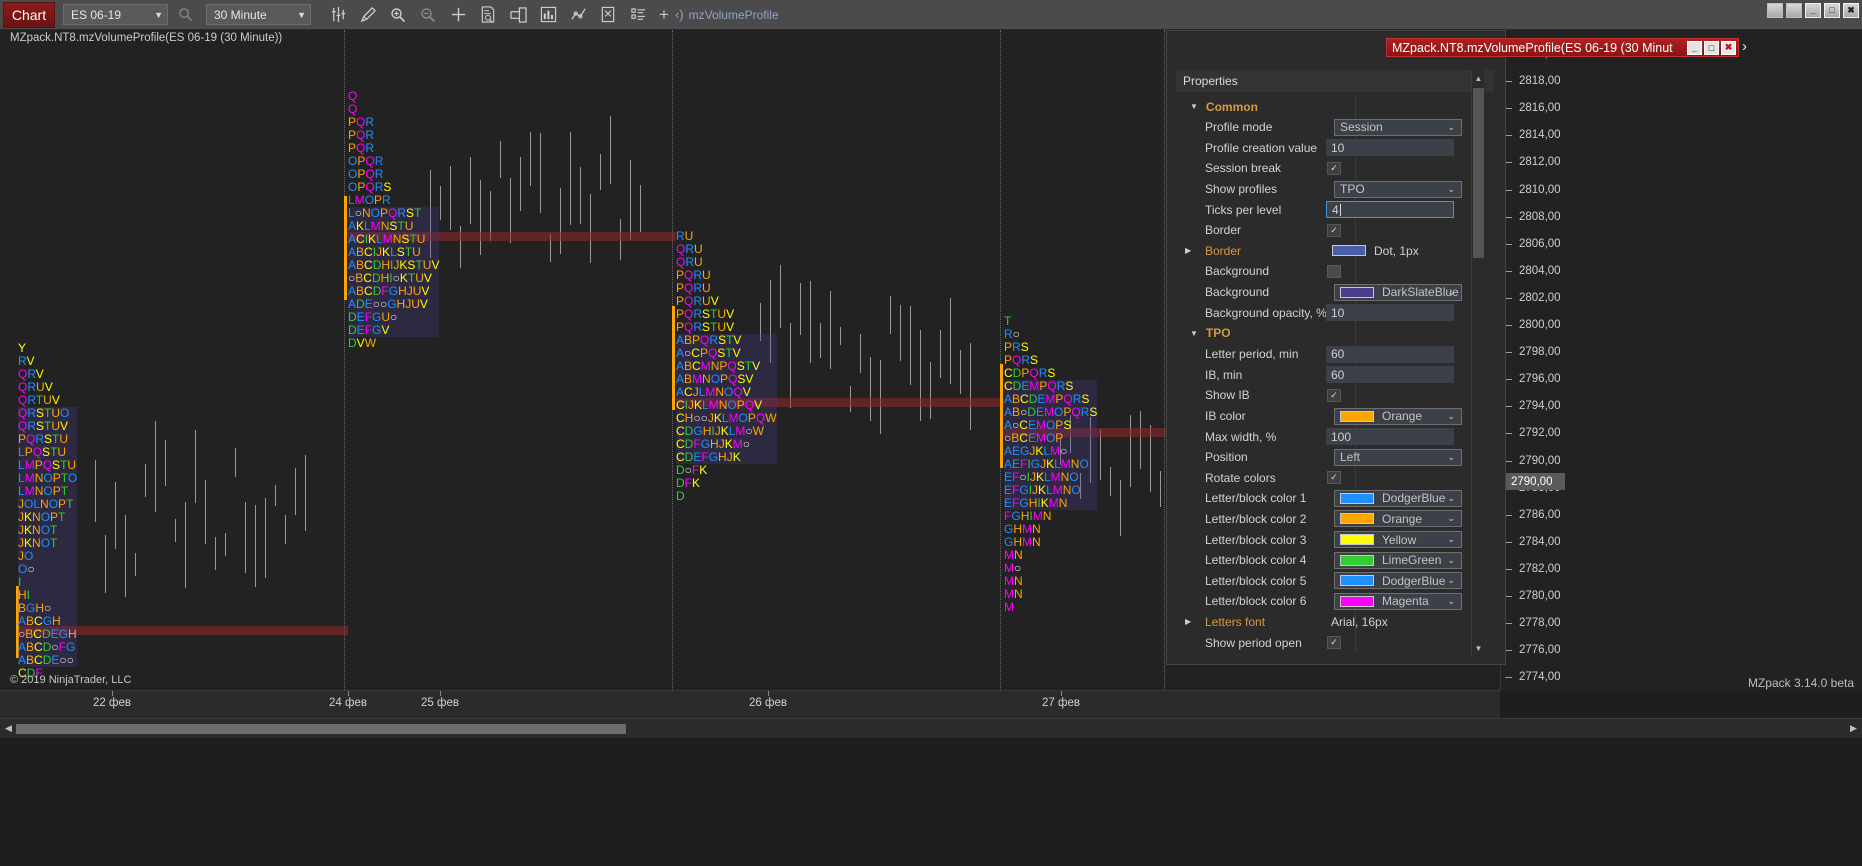 Image resolution: width=1862 pixels, height=866 pixels. What do you see at coordinates (338, 15) in the screenshot?
I see `data-series-icon` at bounding box center [338, 15].